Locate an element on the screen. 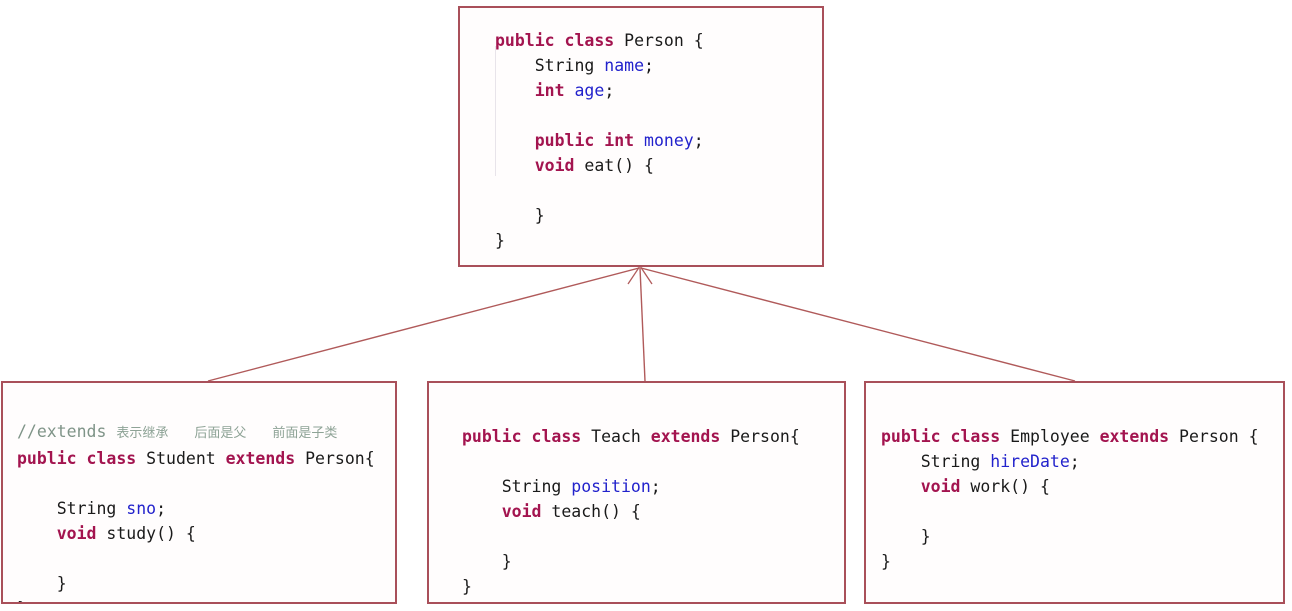 Image resolution: width=1292 pixels, height=611 pixels. code-line: String name; is located at coordinates (599, 65).